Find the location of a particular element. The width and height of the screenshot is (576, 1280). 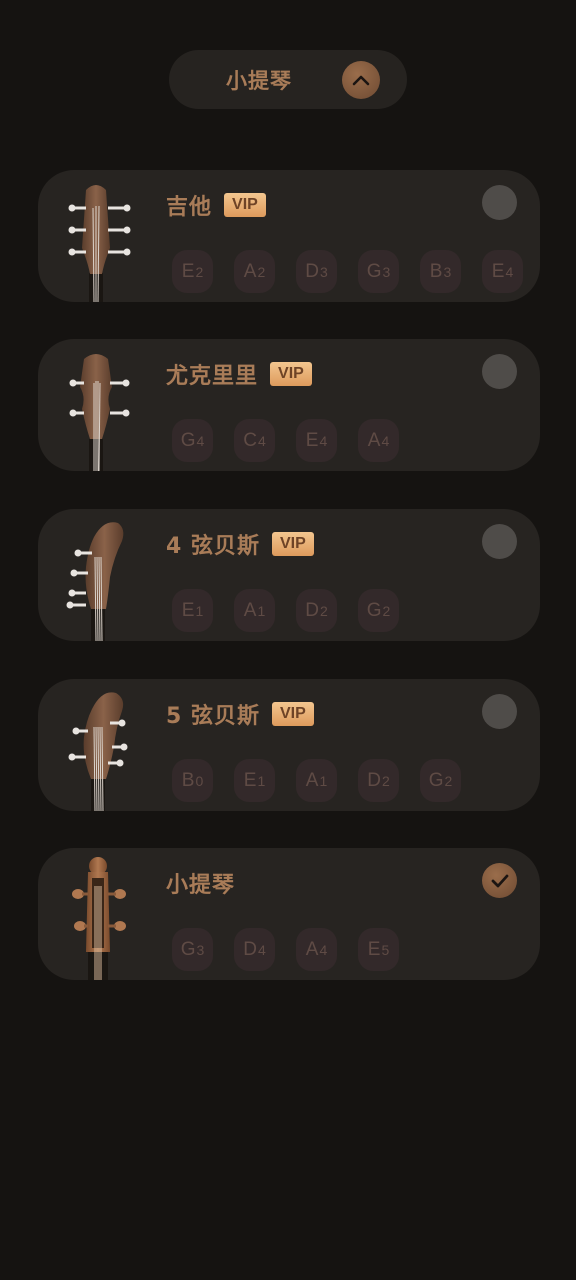

note-chip: A2 is located at coordinates (254, 271).